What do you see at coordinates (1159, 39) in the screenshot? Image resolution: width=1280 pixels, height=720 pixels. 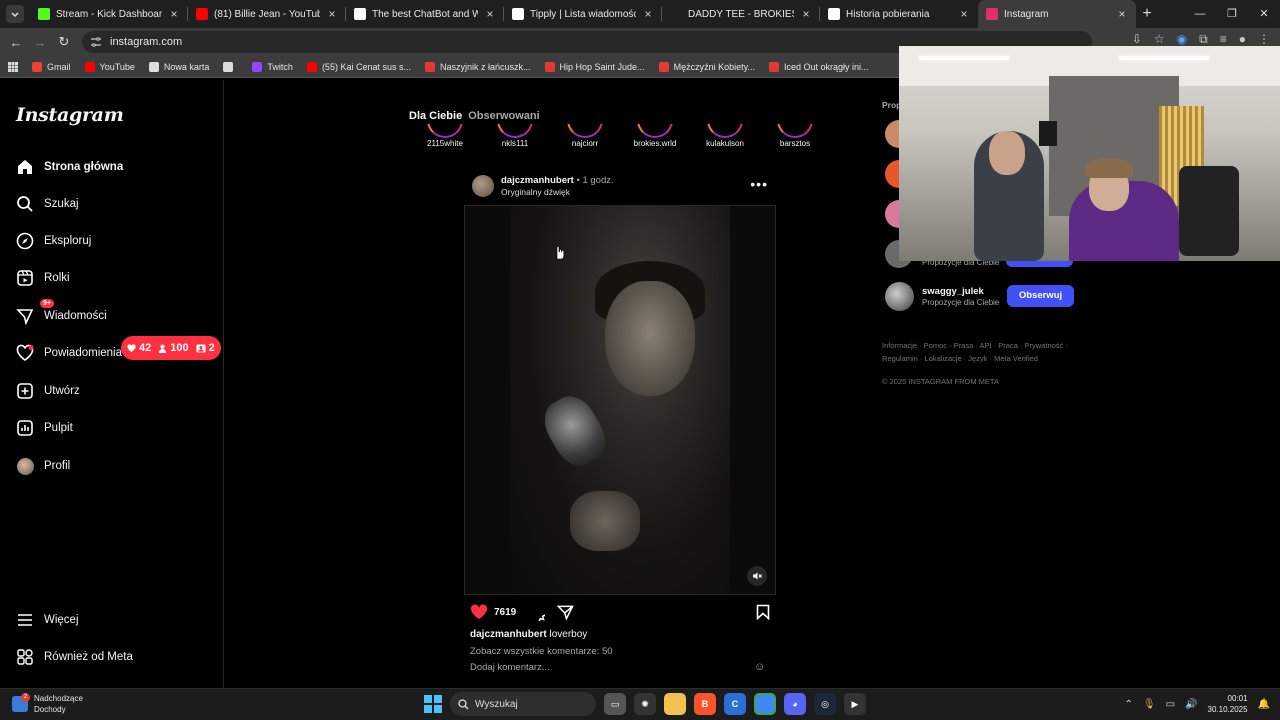 I see `bookmark-star-icon: ☆` at bounding box center [1159, 39].